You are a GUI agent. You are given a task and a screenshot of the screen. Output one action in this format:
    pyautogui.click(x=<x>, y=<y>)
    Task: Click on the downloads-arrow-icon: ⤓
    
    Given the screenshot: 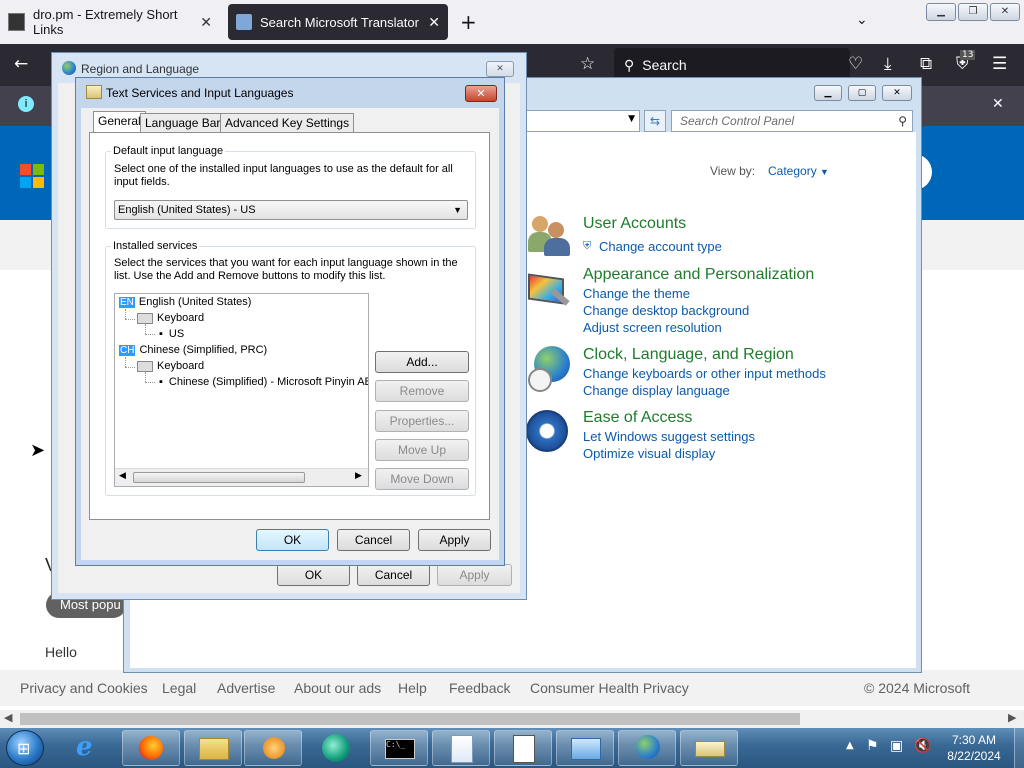 What is the action you would take?
    pyautogui.click(x=888, y=64)
    